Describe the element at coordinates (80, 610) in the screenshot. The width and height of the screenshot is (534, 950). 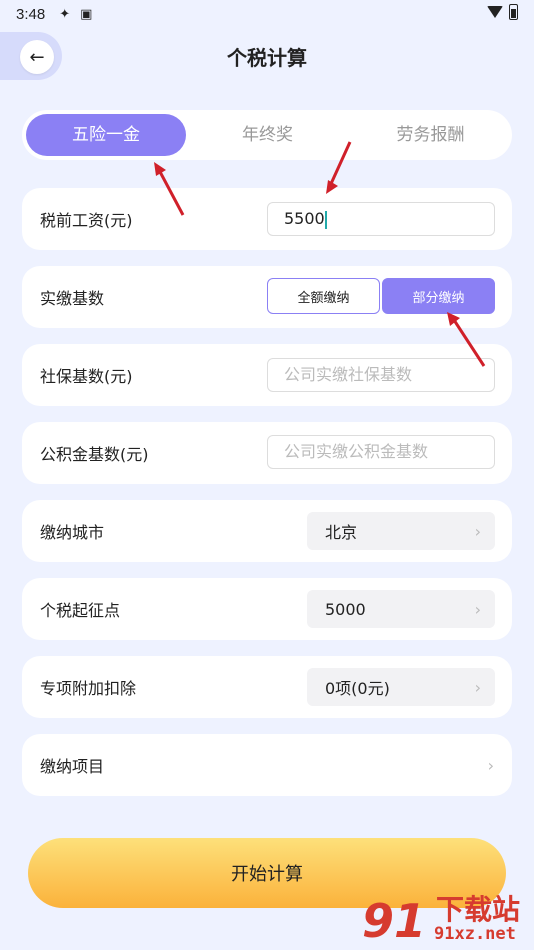
I see `threshold-label: 个税起征点` at that location.